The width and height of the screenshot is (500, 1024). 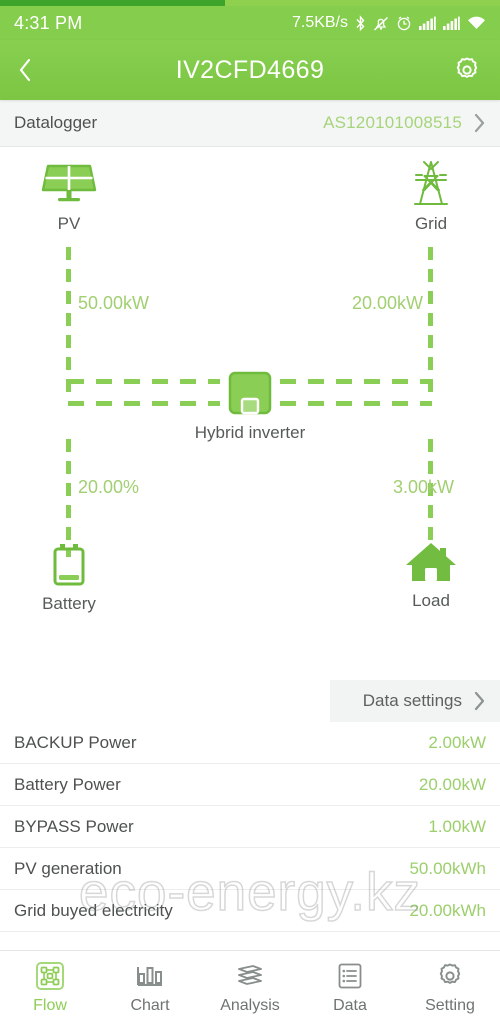 What do you see at coordinates (457, 826) in the screenshot?
I see `metric-value: 1.00kW` at bounding box center [457, 826].